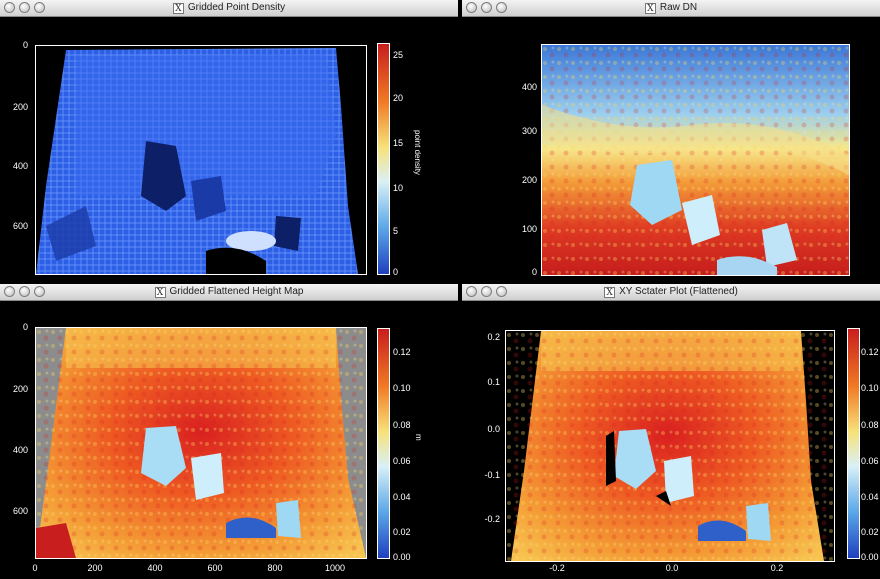  I want to click on window-title: Gridded Flattened Height Map, so click(236, 291).